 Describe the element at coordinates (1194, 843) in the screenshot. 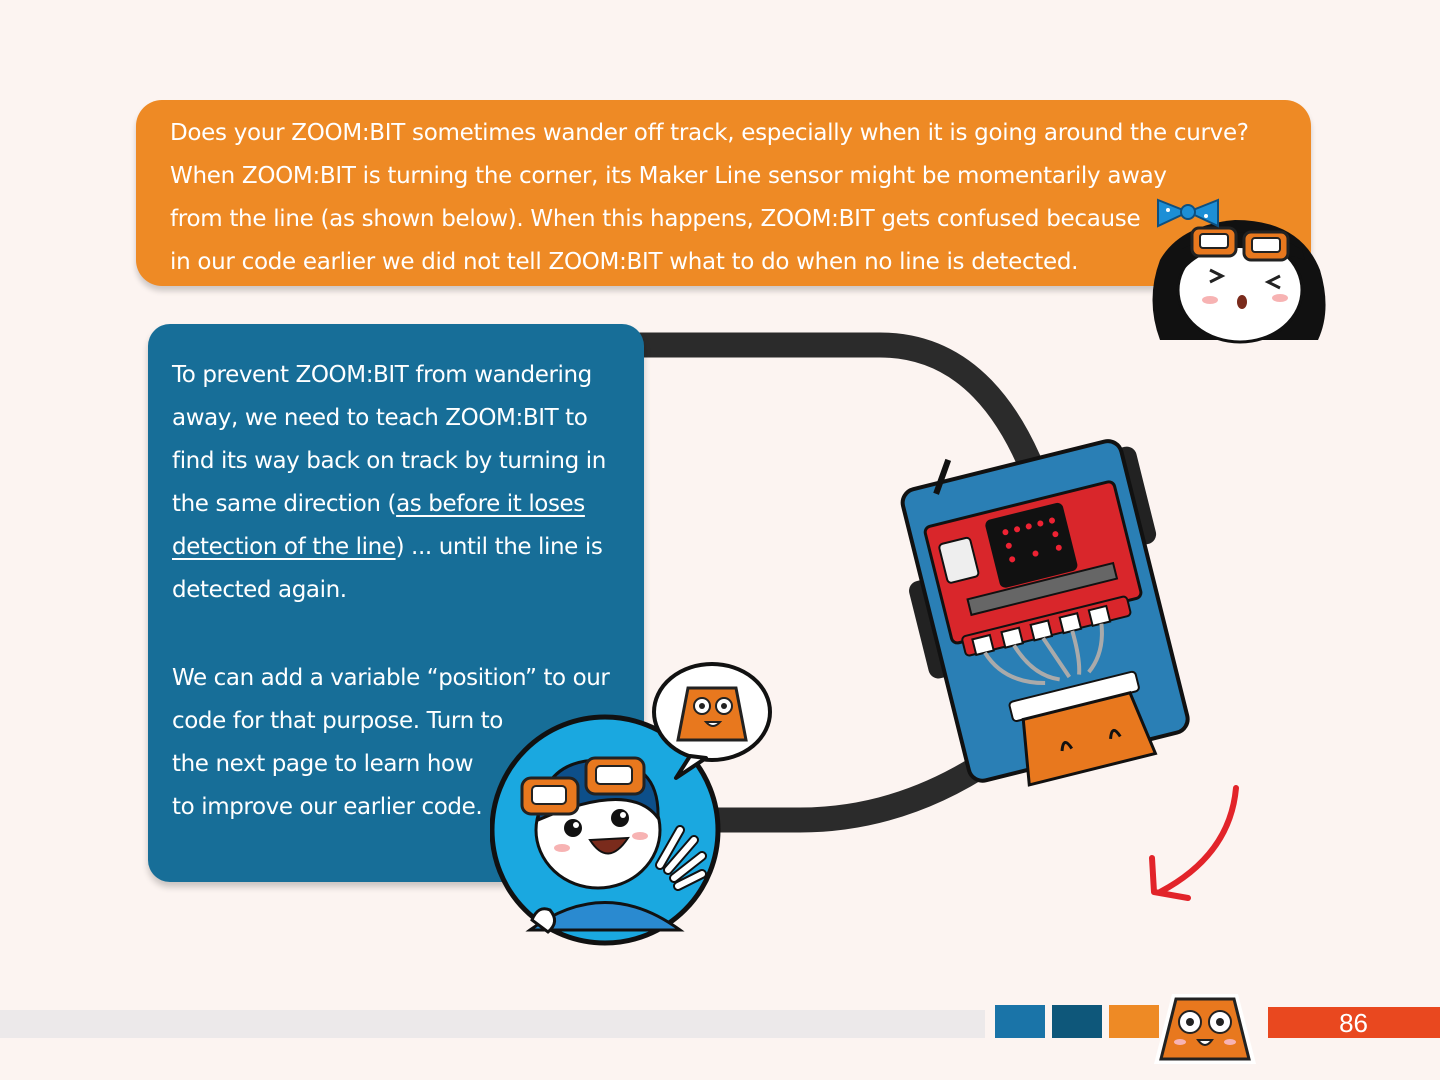

I see `curved-arrow-icon` at that location.